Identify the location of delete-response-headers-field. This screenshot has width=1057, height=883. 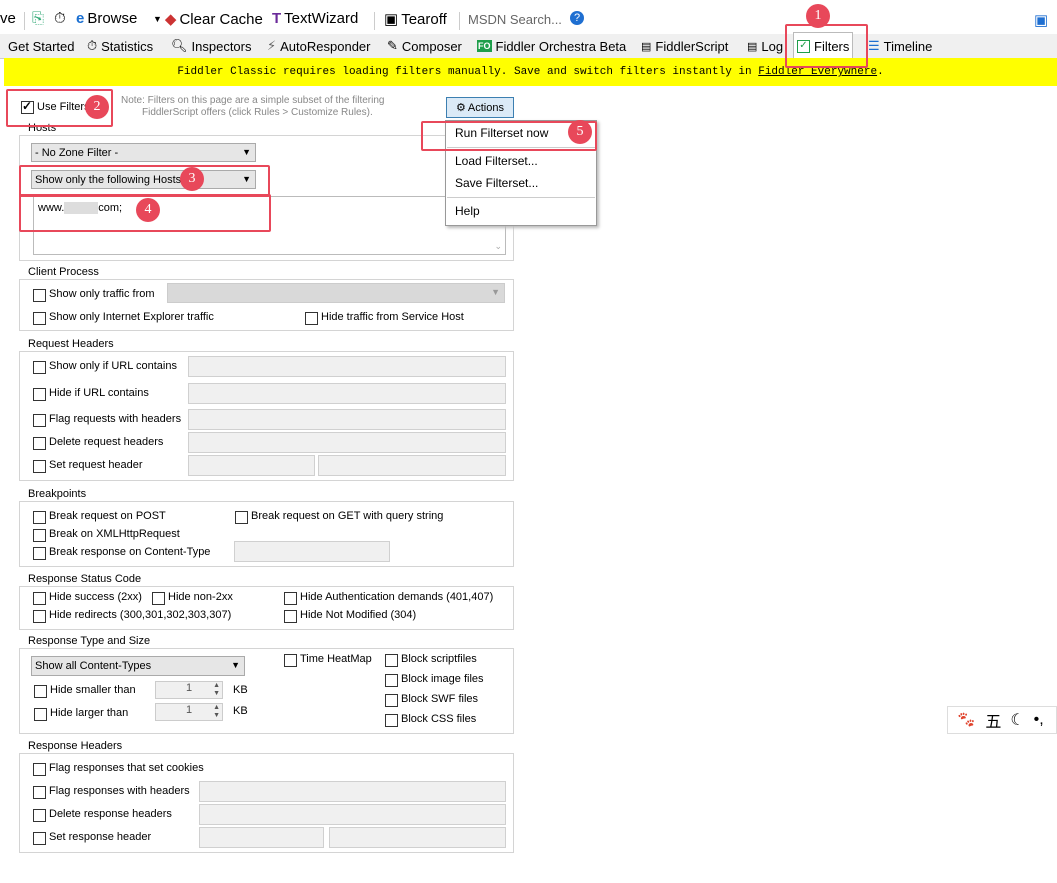
(352, 814).